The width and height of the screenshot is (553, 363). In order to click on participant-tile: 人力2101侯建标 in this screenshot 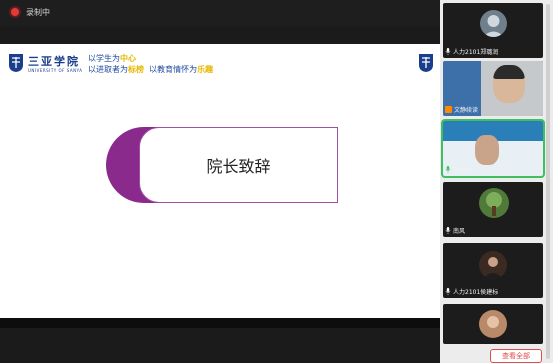, I will do `click(493, 270)`.